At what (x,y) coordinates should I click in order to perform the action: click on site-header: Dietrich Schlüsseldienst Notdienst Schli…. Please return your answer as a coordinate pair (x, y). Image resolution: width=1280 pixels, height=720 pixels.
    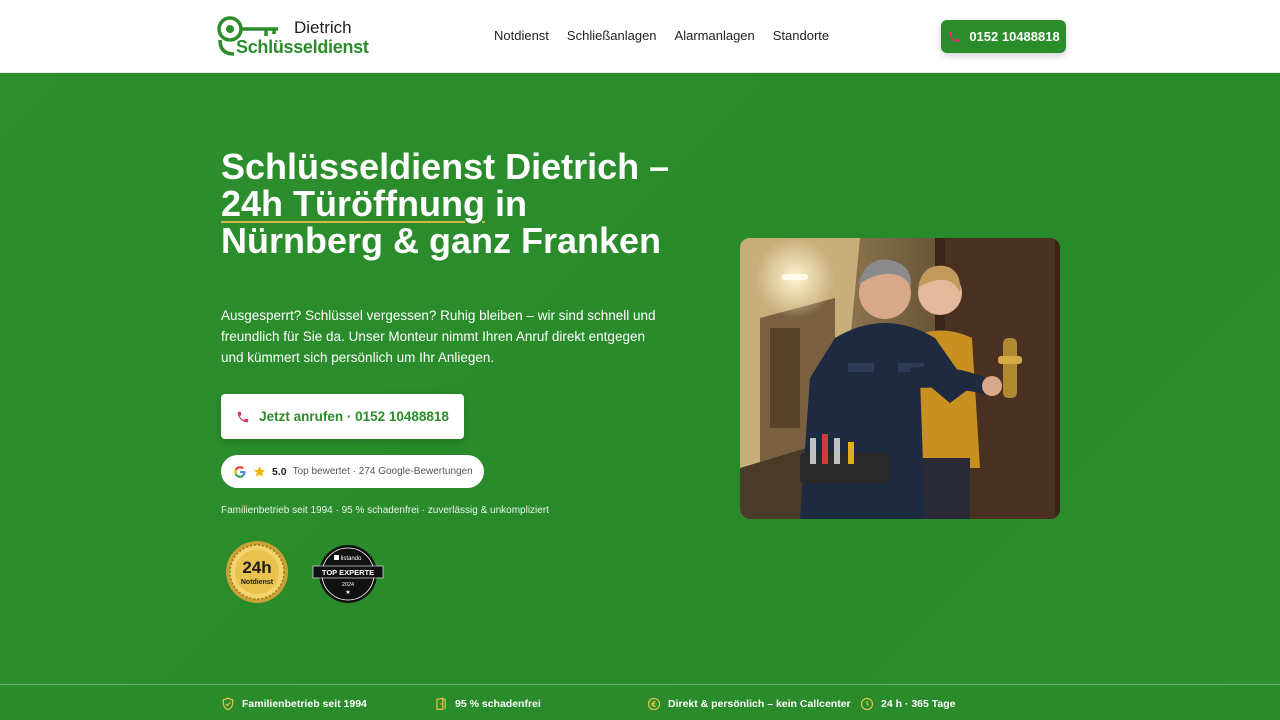
    Looking at the image, I should click on (640, 36).